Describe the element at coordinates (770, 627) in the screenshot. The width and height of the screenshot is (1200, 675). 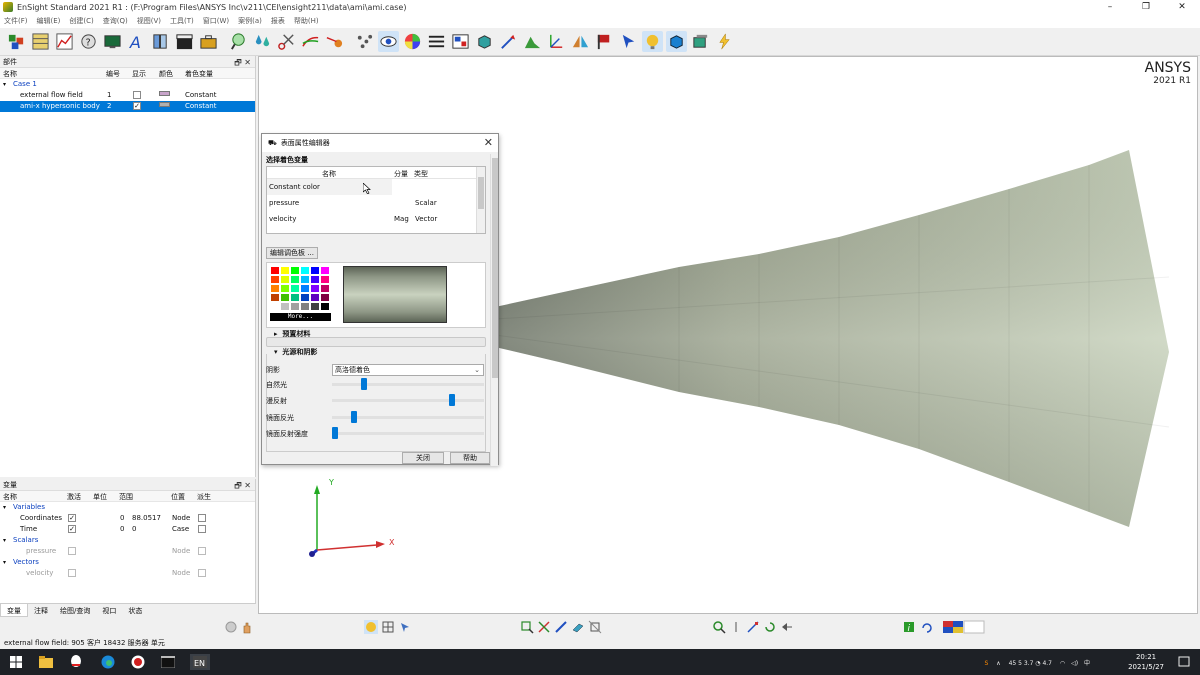
I see `reset-view-icon` at that location.